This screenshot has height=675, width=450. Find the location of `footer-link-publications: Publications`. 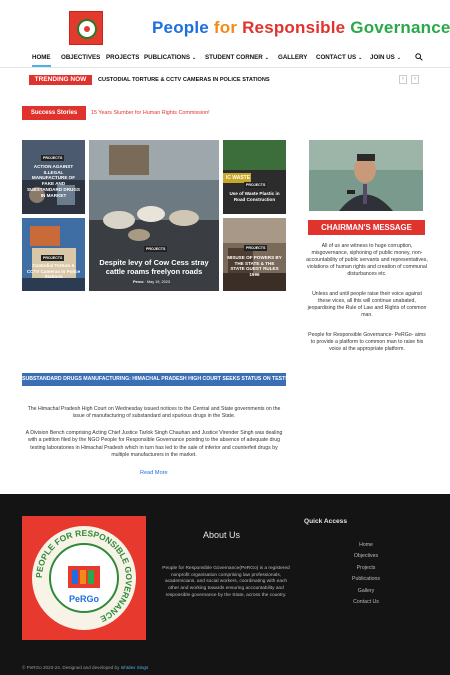

footer-link-publications: Publications is located at coordinates (366, 579).